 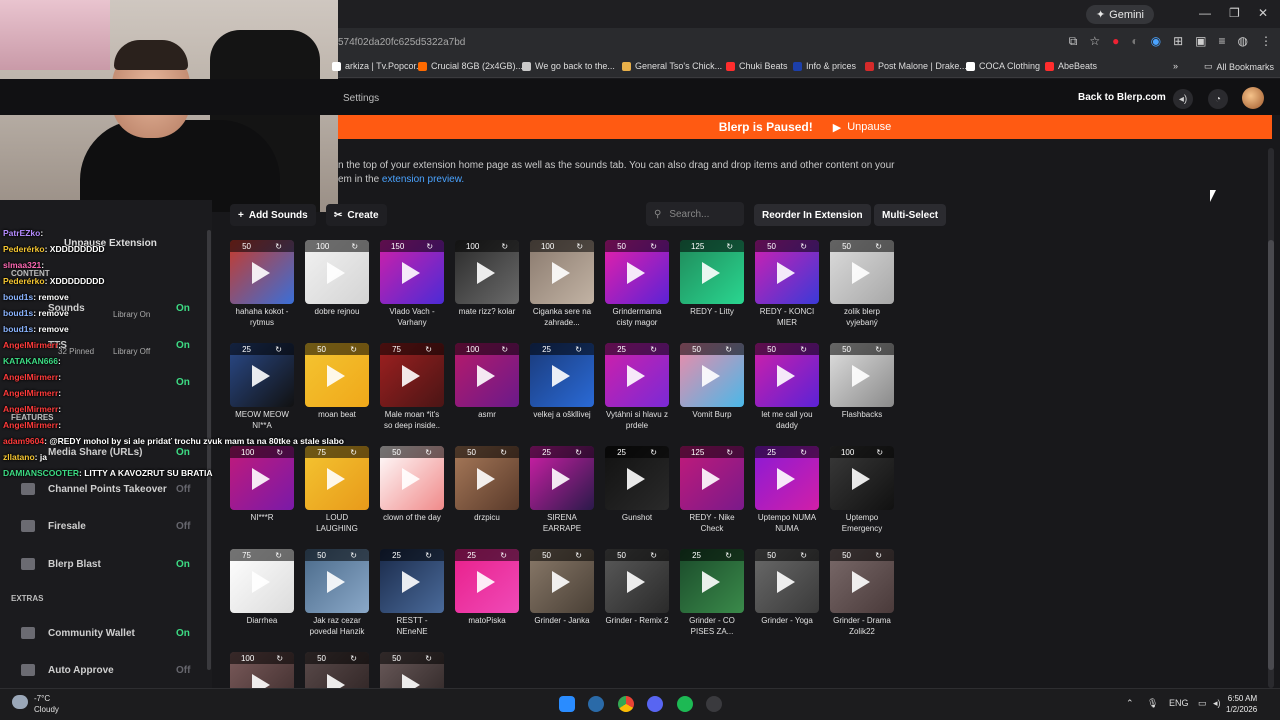 What do you see at coordinates (626, 704) in the screenshot?
I see `chrome-icon` at bounding box center [626, 704].